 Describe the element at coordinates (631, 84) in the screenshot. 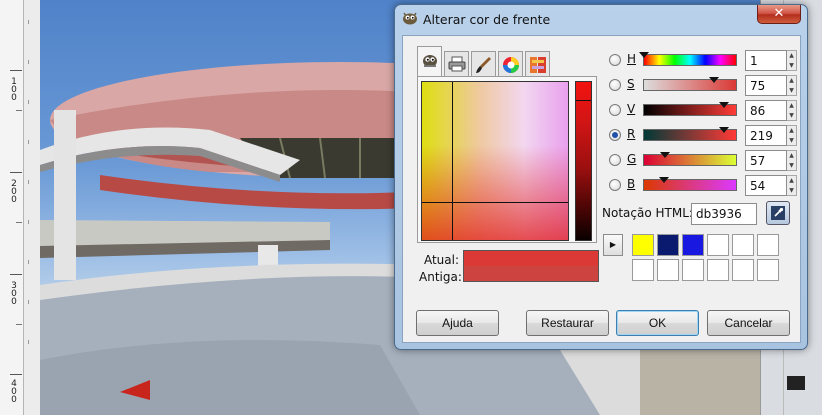

I see `slider-label-s: S` at that location.